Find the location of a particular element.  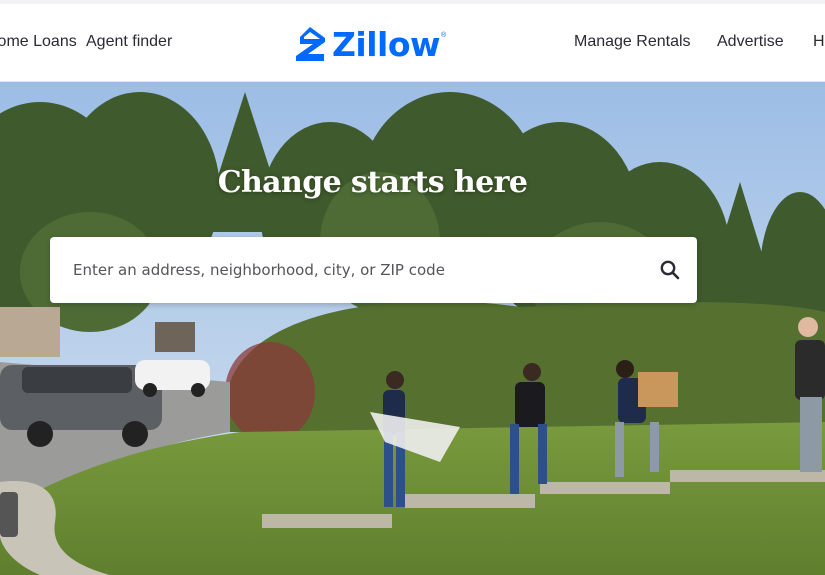

logo-wordmark: Zillow is located at coordinates (386, 44).